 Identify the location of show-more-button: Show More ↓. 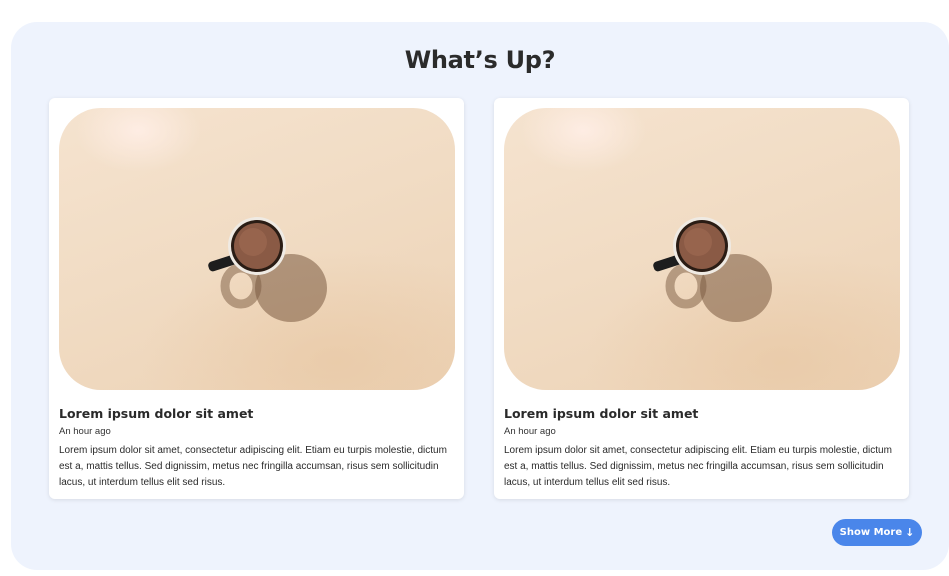
(877, 532).